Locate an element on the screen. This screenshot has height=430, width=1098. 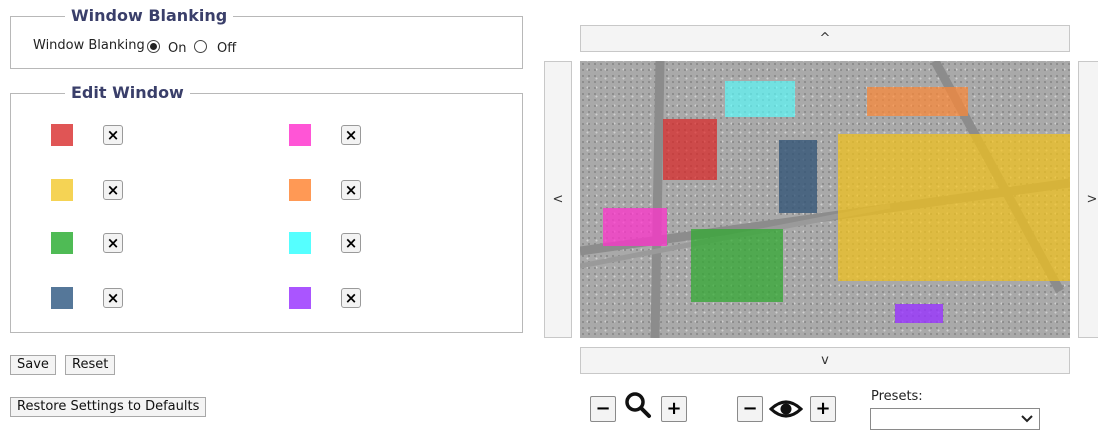
window-4-color-swatch is located at coordinates (300, 190).